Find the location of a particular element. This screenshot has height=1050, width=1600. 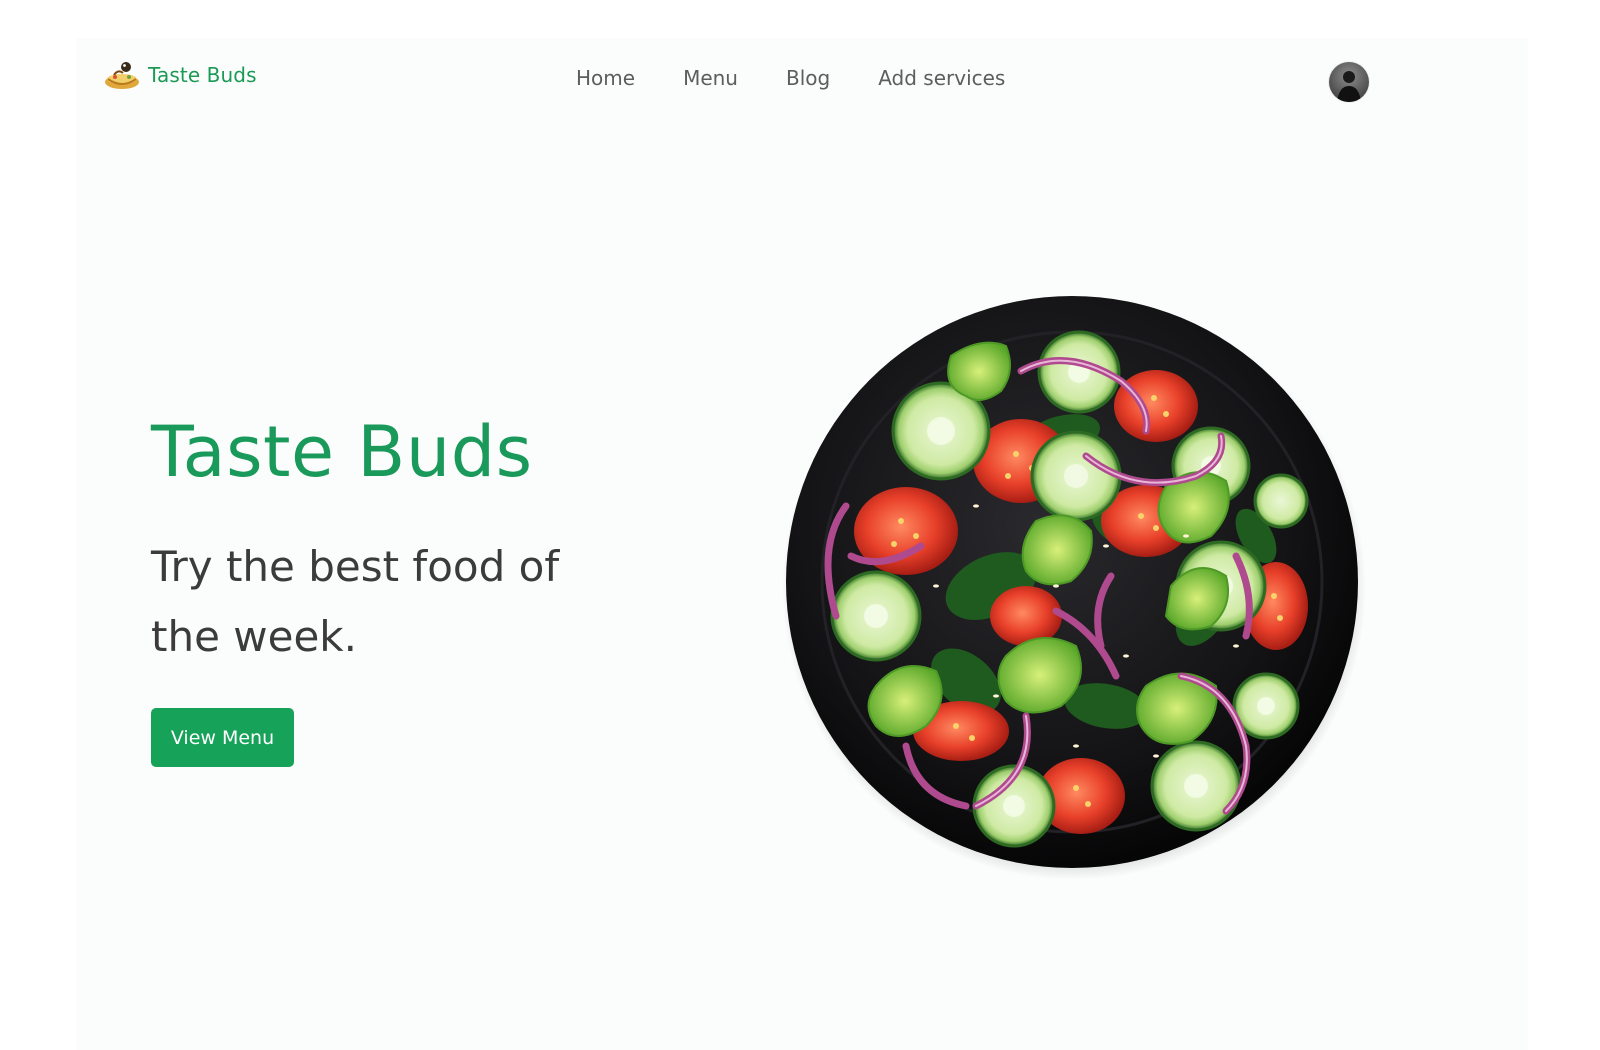

top-navbar: Taste Buds Home Menu Blog Add services is located at coordinates (802, 80).